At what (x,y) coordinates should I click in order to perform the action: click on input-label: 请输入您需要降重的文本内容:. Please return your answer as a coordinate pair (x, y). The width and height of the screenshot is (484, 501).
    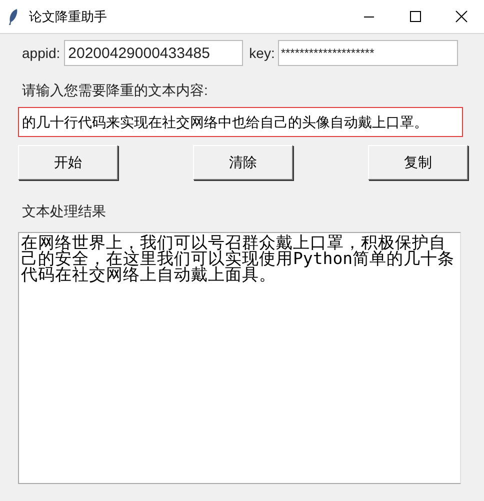
    Looking at the image, I should click on (115, 90).